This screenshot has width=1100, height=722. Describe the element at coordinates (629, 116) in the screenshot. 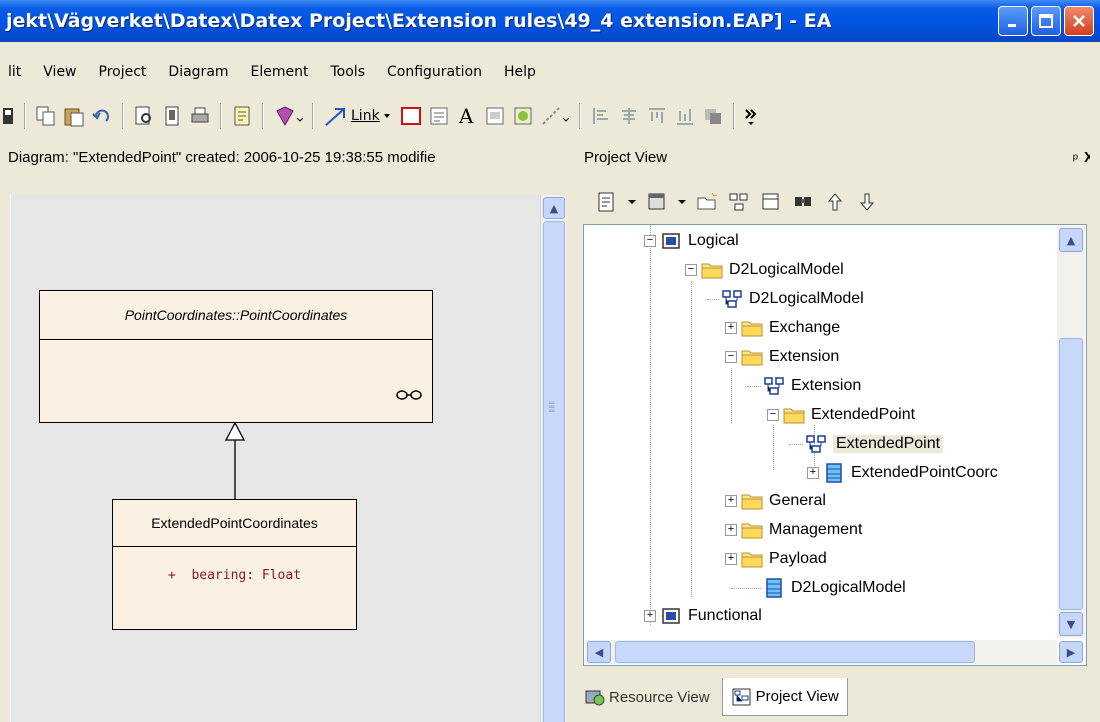

I see `align-center-icon` at that location.